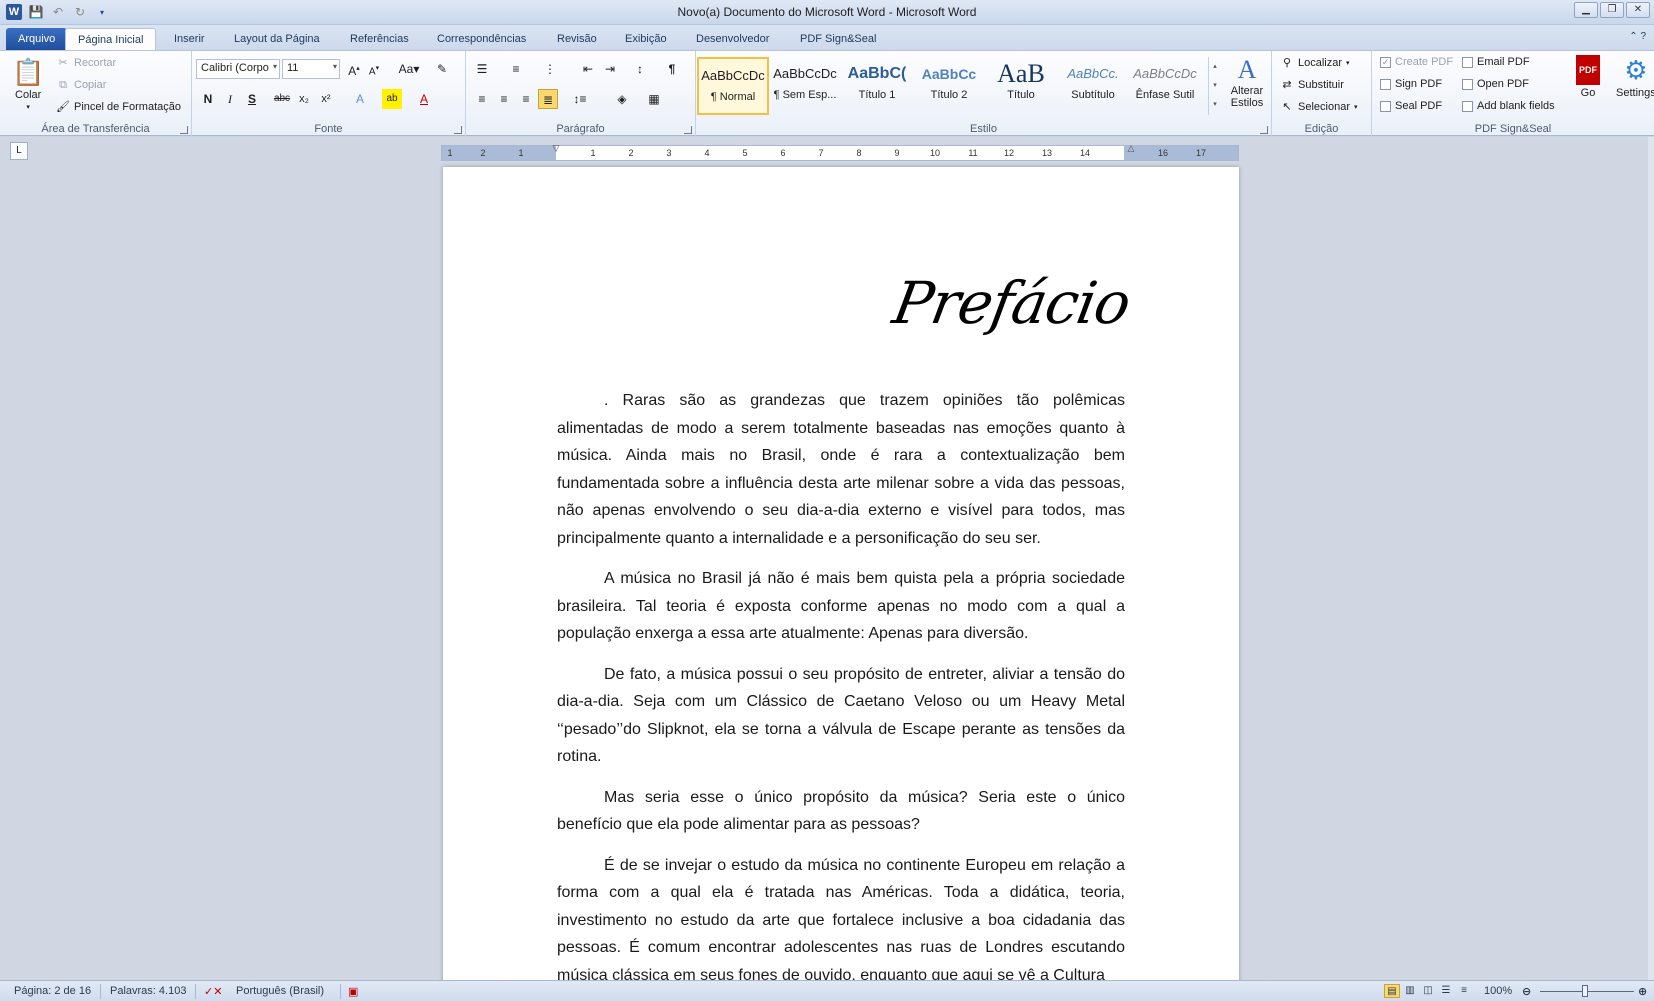 The image size is (1654, 1001). What do you see at coordinates (482, 99) in the screenshot?
I see `align-left-icon: ≡` at bounding box center [482, 99].